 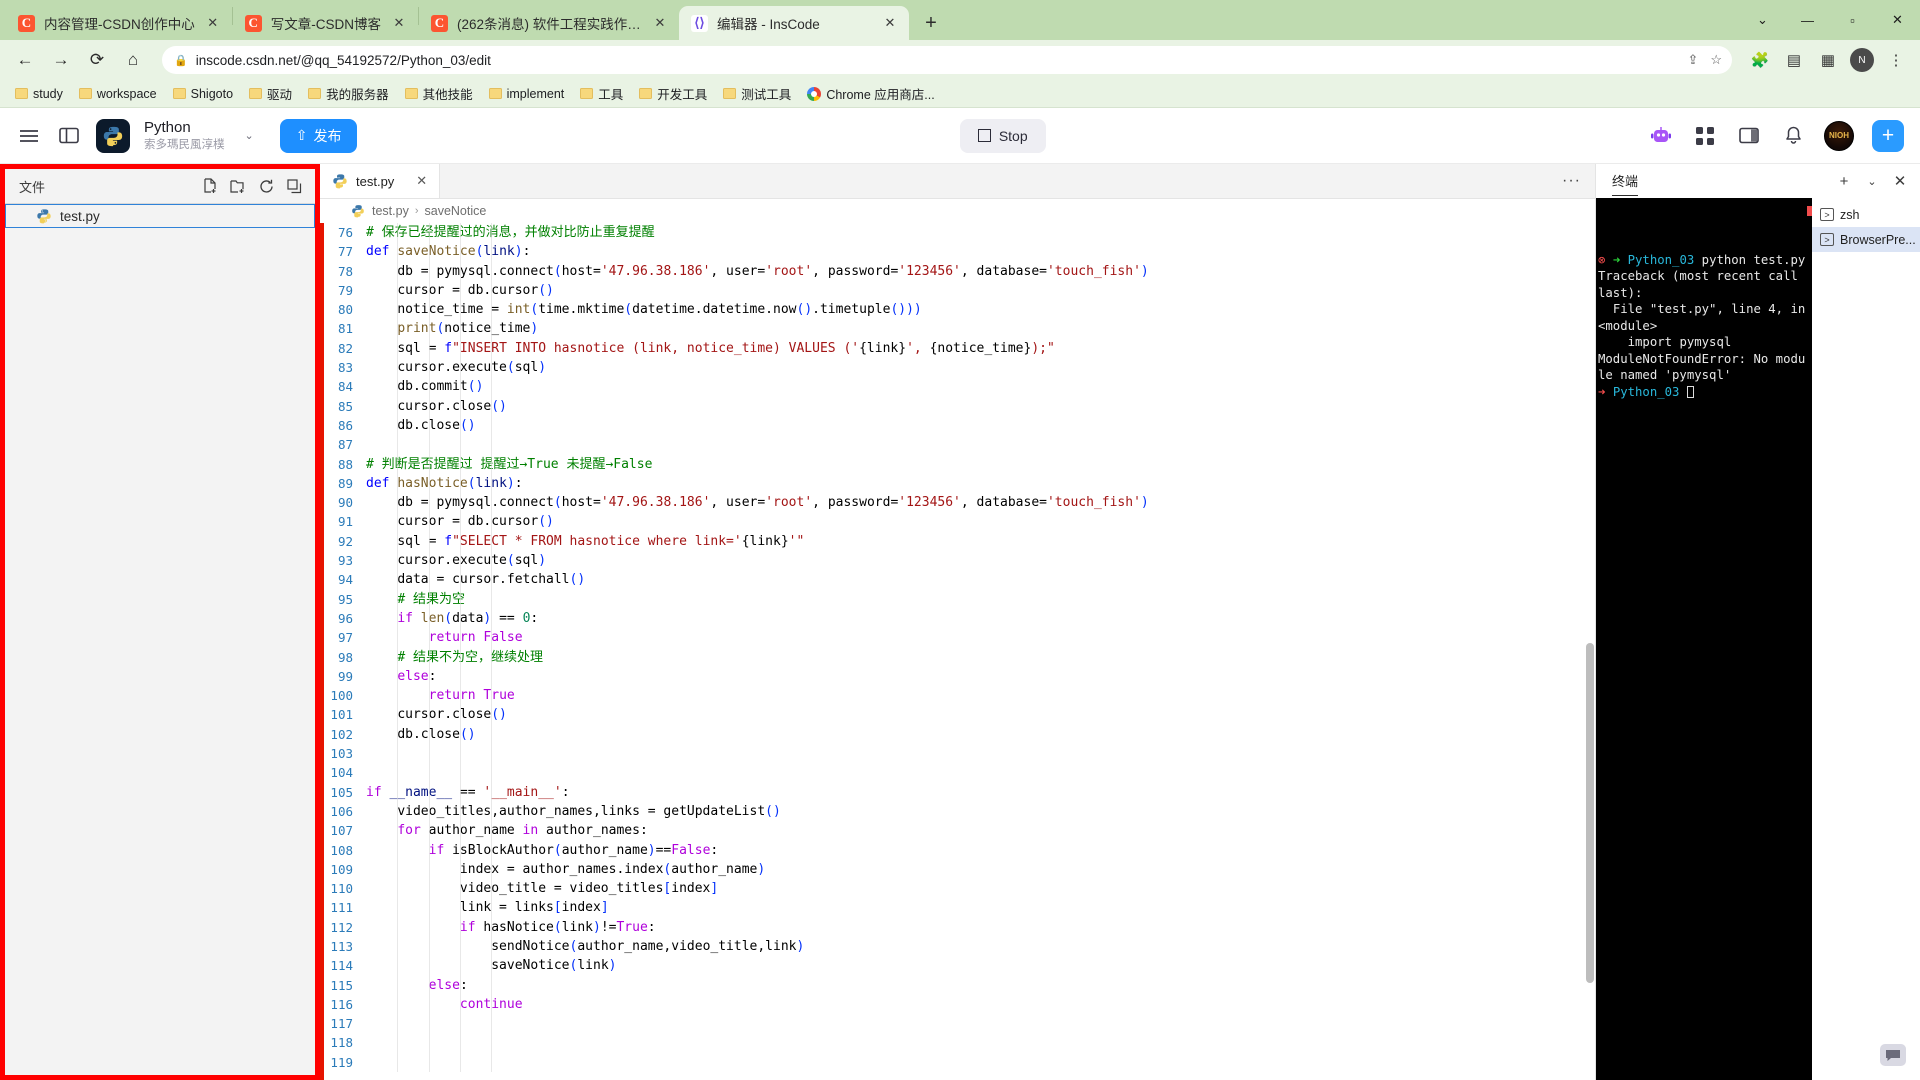 I want to click on minimize-icon: —, so click(x=1807, y=20).